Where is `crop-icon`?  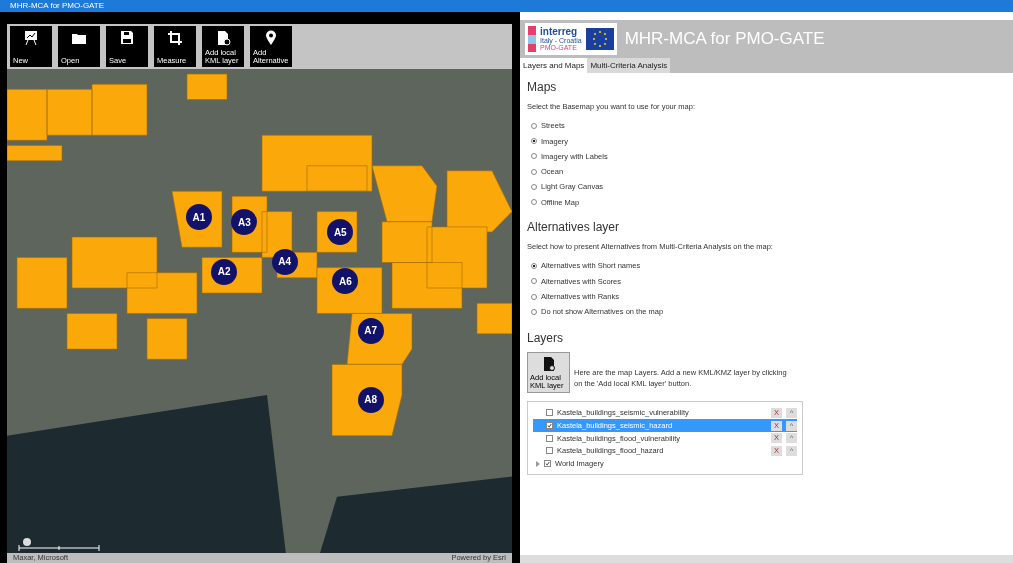 crop-icon is located at coordinates (175, 38).